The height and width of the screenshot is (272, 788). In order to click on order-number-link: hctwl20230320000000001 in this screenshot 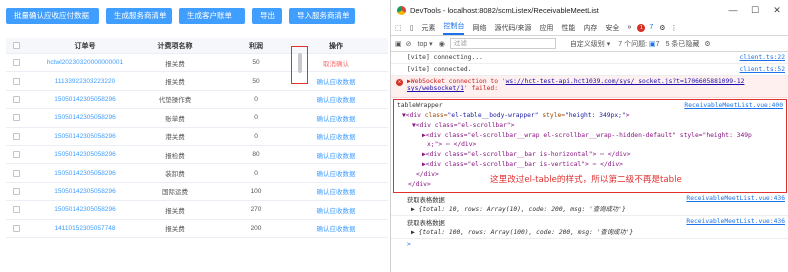, I will do `click(85, 62)`.